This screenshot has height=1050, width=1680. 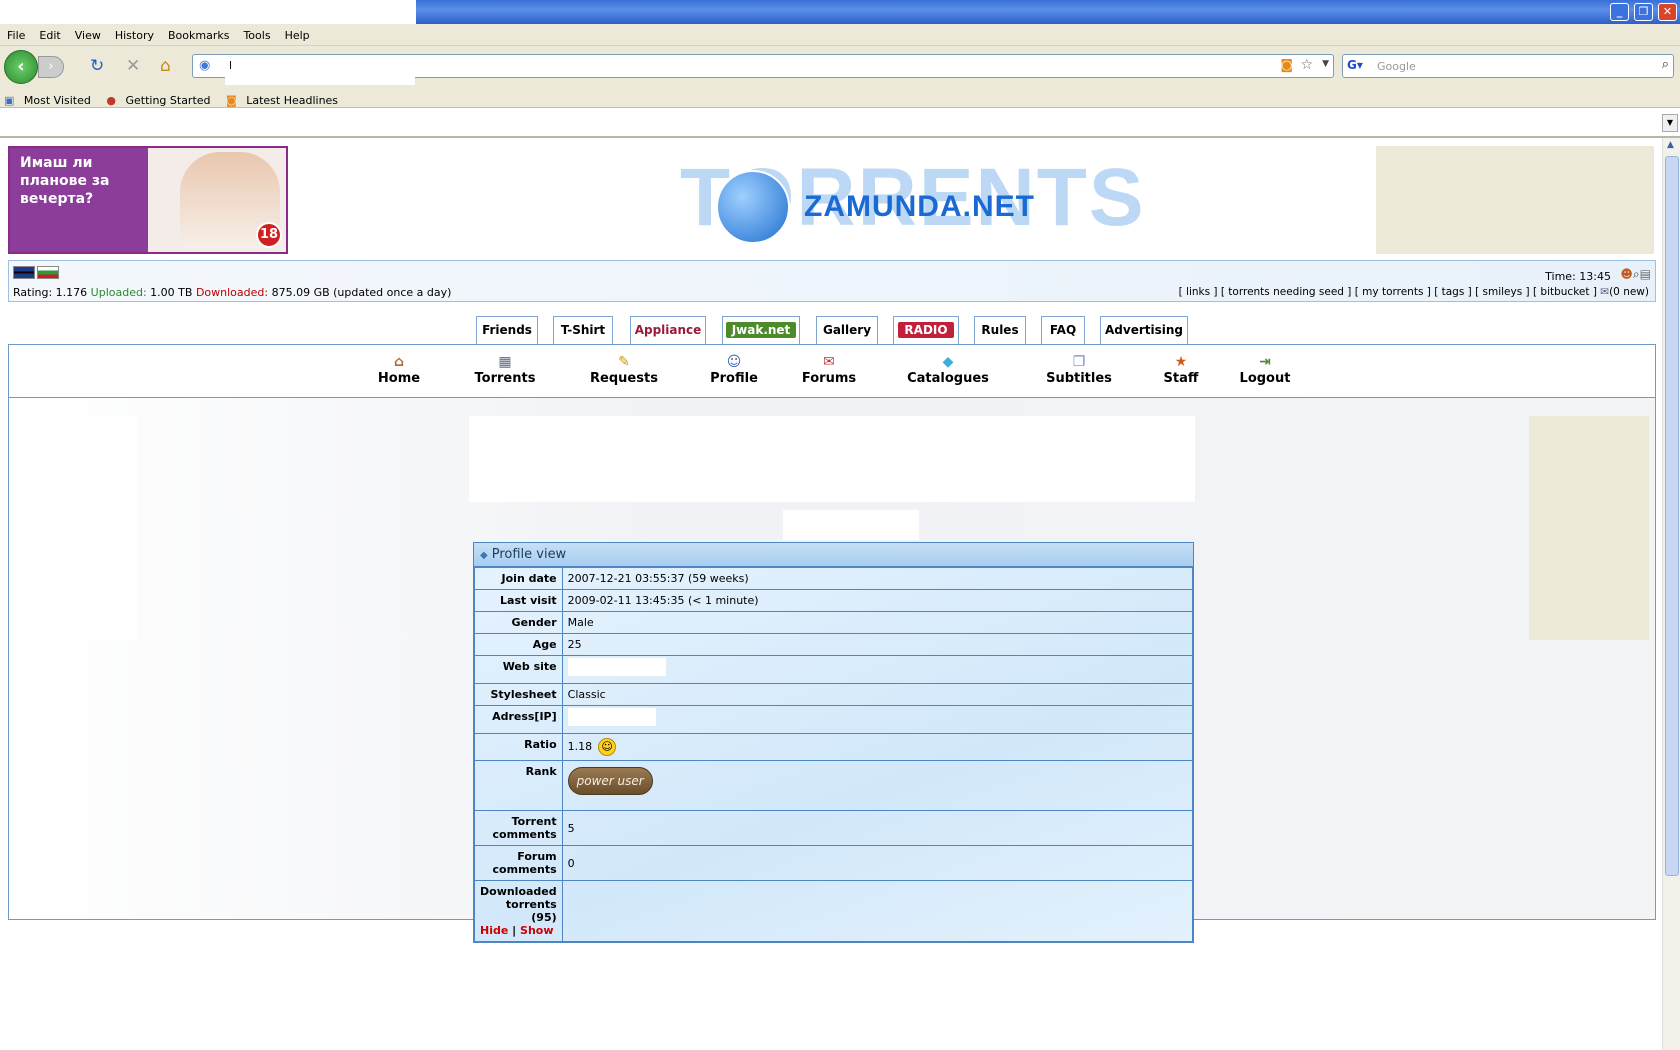 What do you see at coordinates (1355, 65) in the screenshot?
I see `google-icon: G▾` at bounding box center [1355, 65].